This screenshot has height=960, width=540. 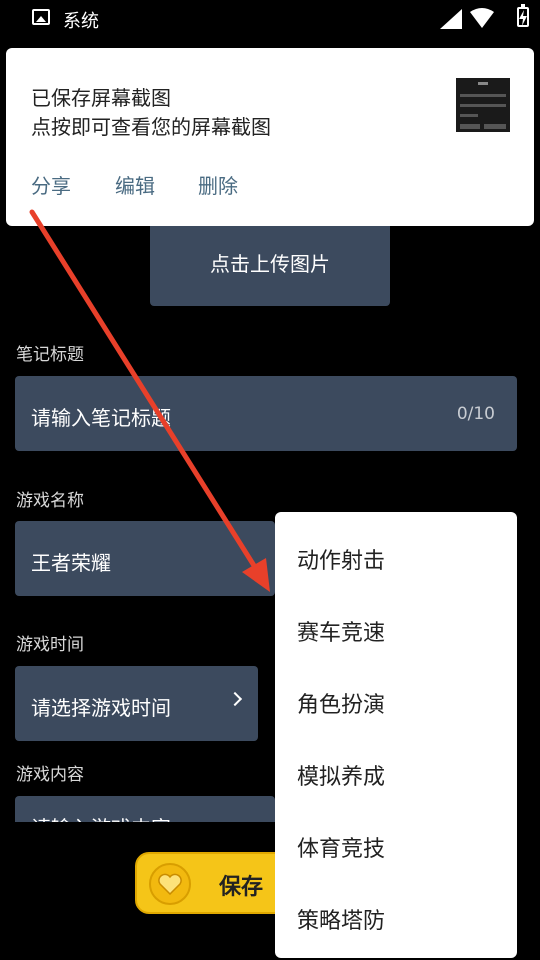 I want to click on game-time-label: 游戏时间, so click(x=50, y=645).